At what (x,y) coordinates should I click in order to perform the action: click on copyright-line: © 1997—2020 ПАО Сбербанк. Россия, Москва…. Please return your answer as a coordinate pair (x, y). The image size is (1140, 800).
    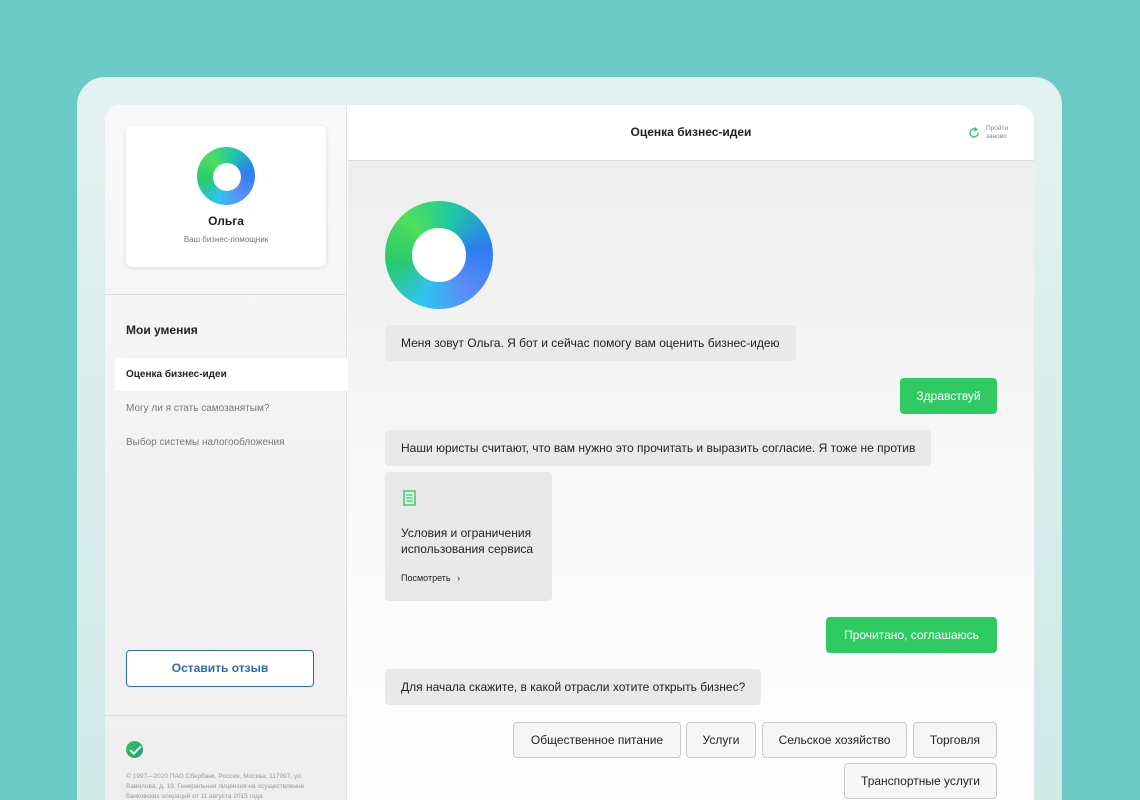
    Looking at the image, I should click on (214, 776).